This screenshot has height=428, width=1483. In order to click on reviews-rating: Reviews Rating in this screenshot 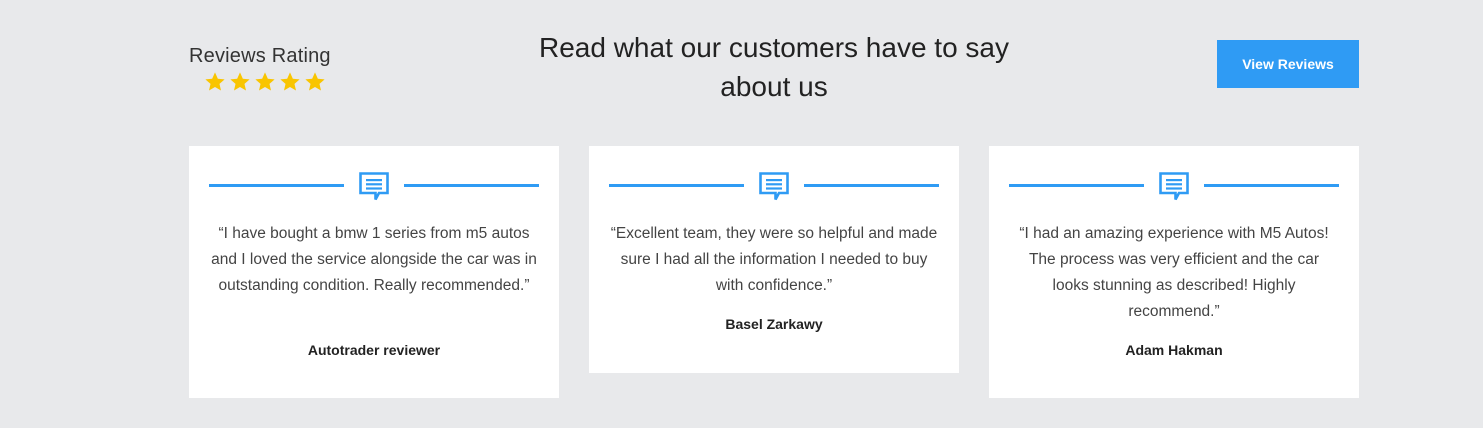, I will do `click(269, 68)`.